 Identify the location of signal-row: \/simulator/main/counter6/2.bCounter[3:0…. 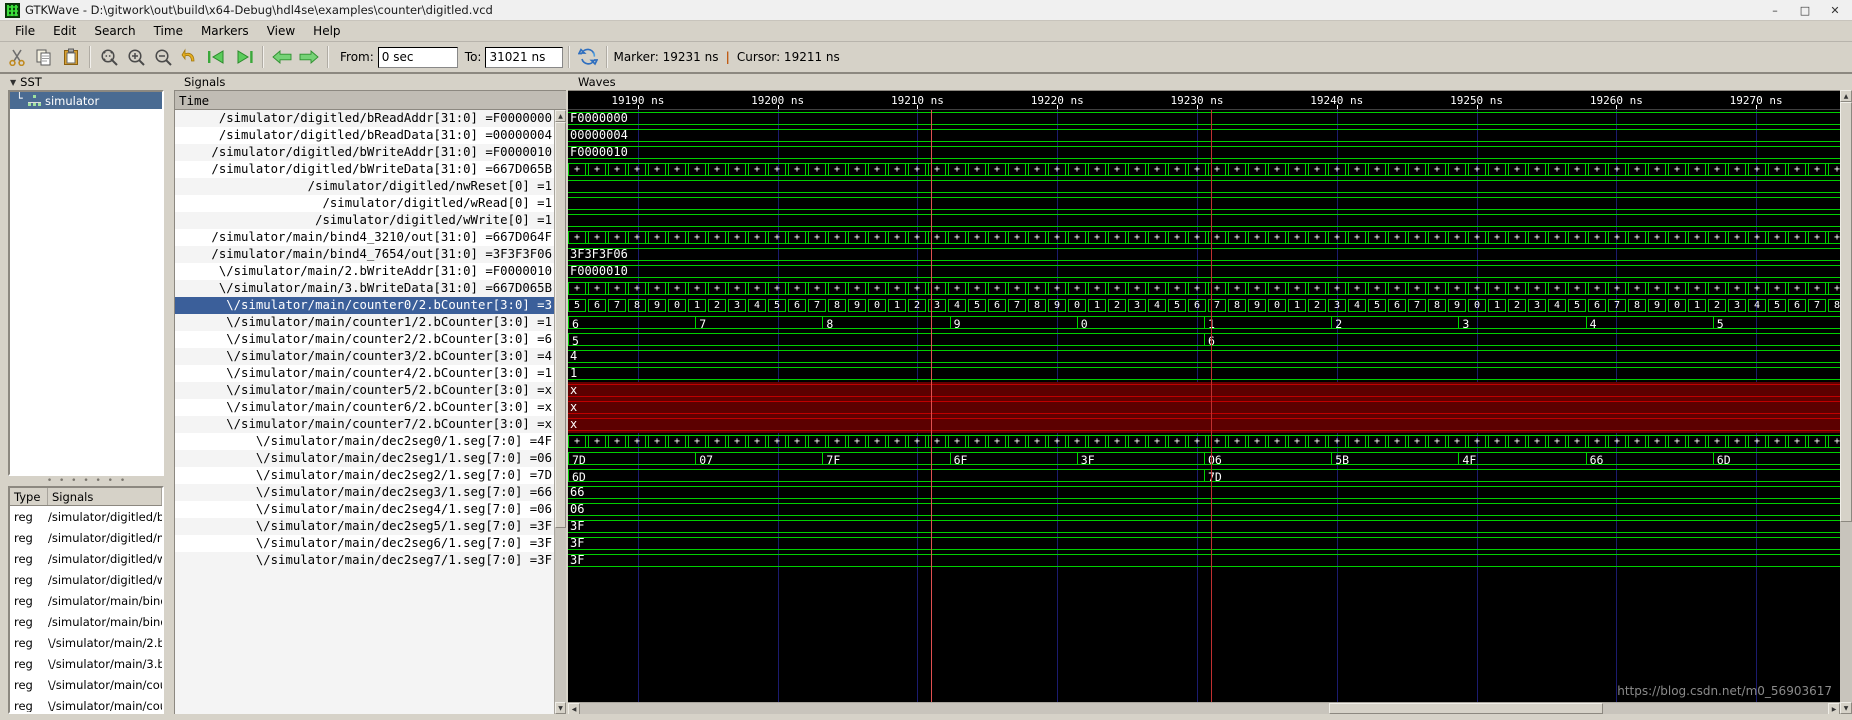
(364, 407).